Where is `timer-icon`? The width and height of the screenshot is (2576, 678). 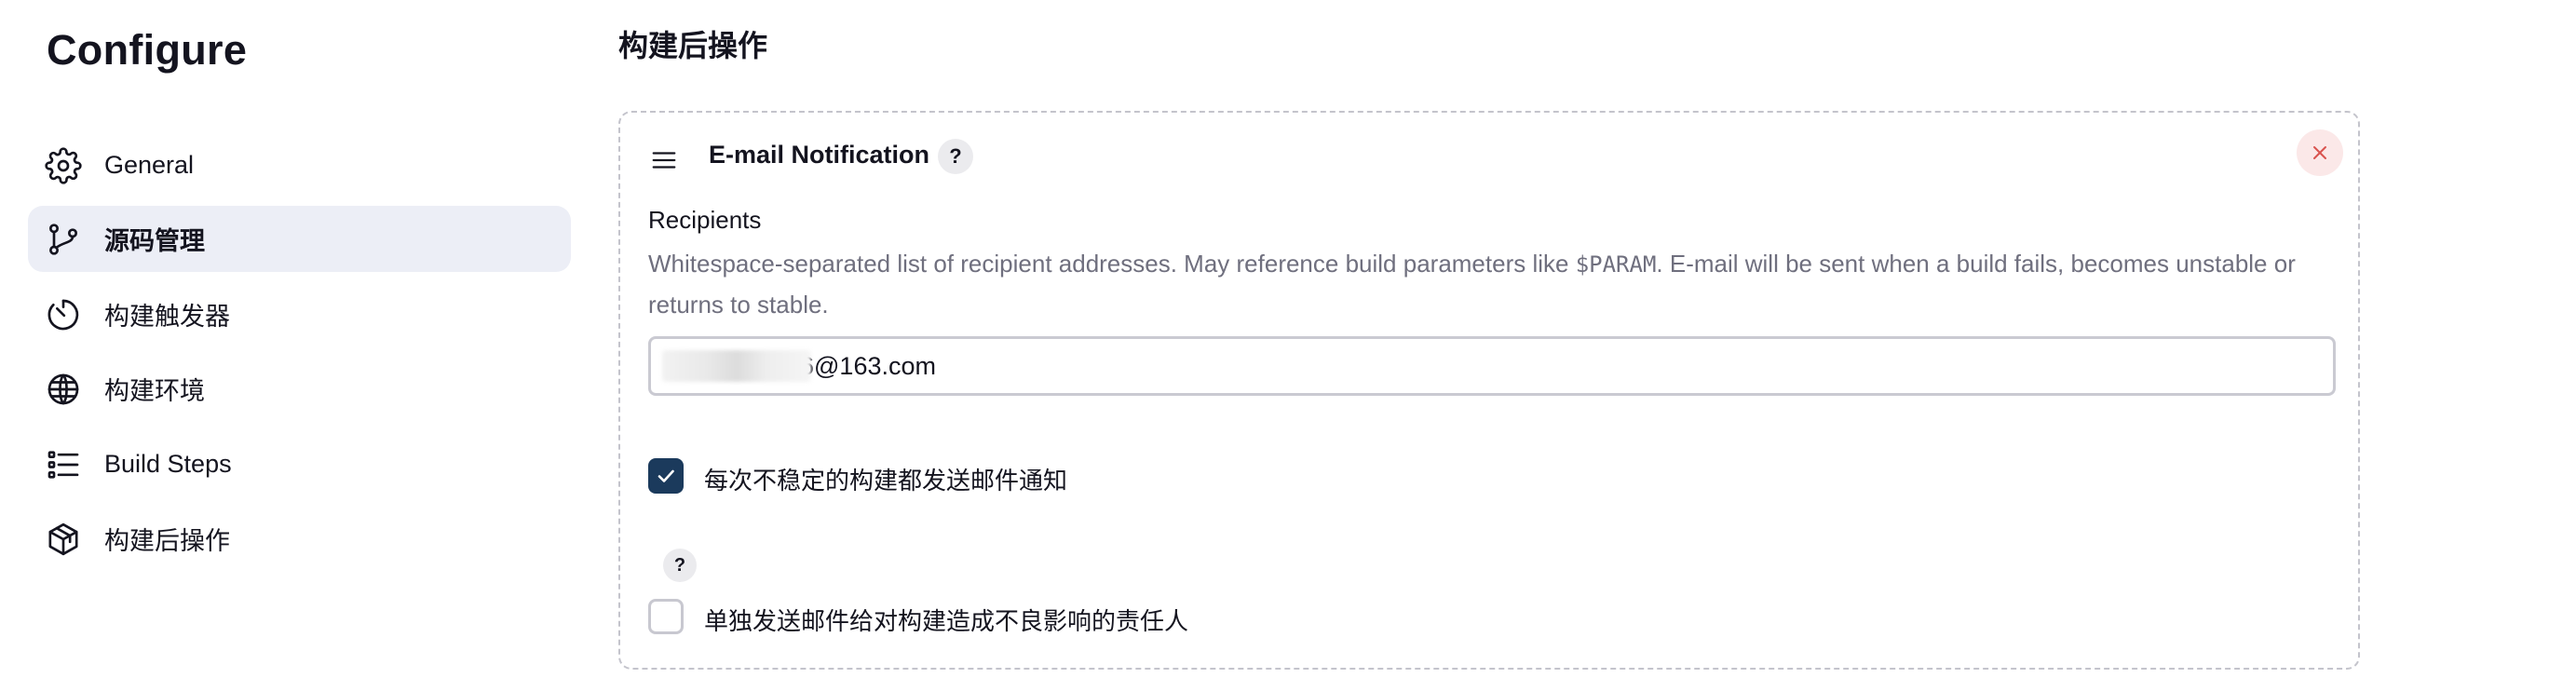 timer-icon is located at coordinates (63, 315).